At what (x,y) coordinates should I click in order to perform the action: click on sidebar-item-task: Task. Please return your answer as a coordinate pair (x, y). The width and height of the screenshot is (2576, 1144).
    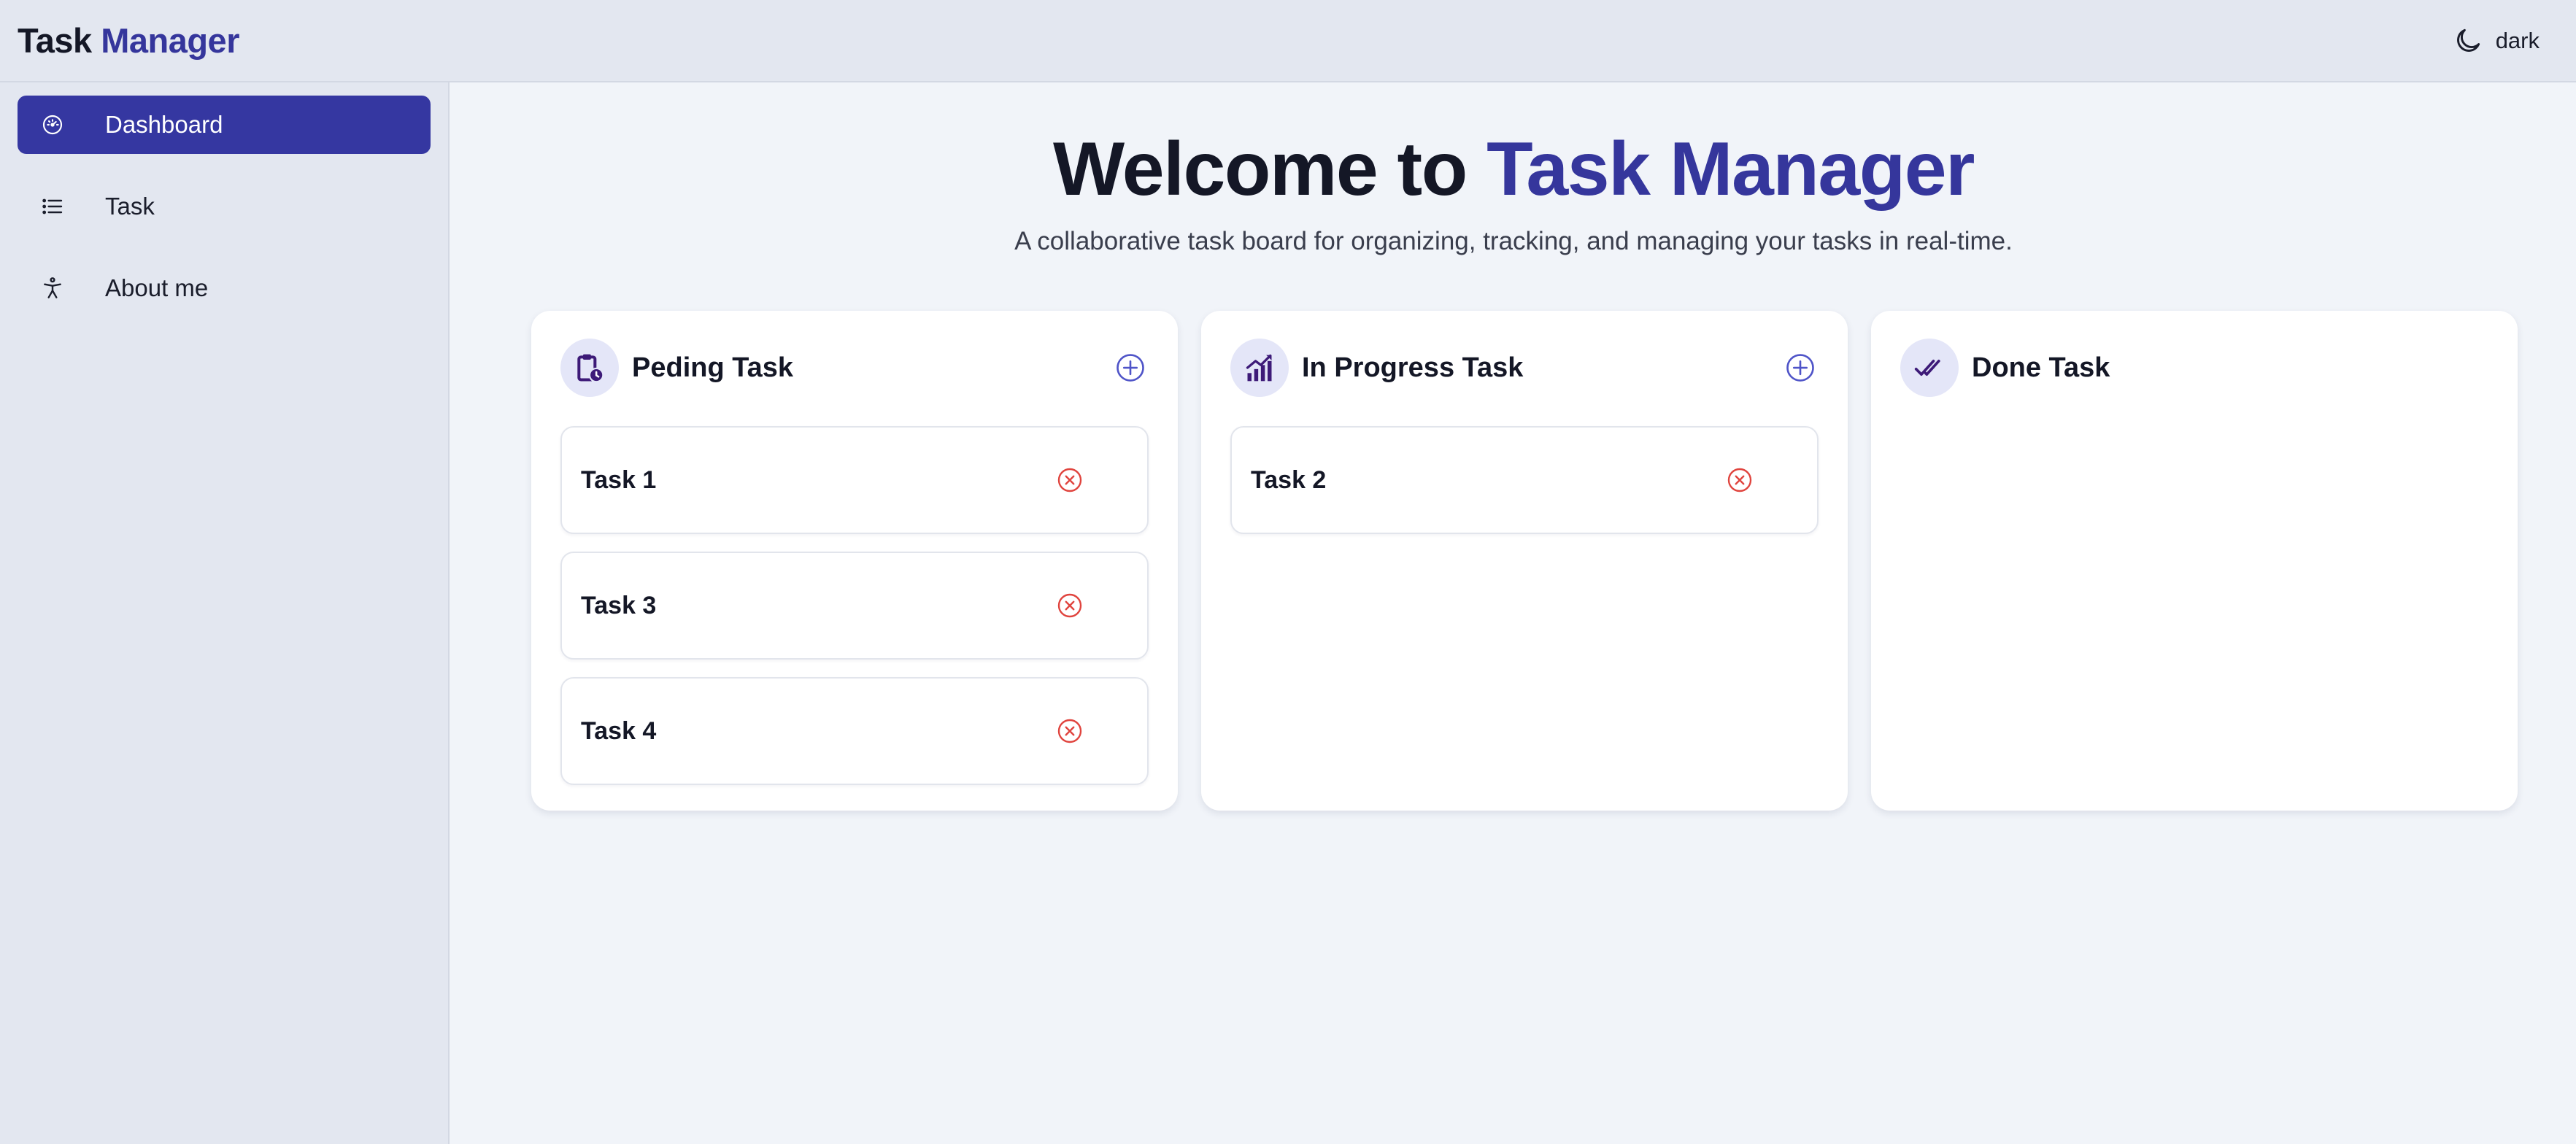
    Looking at the image, I should click on (224, 206).